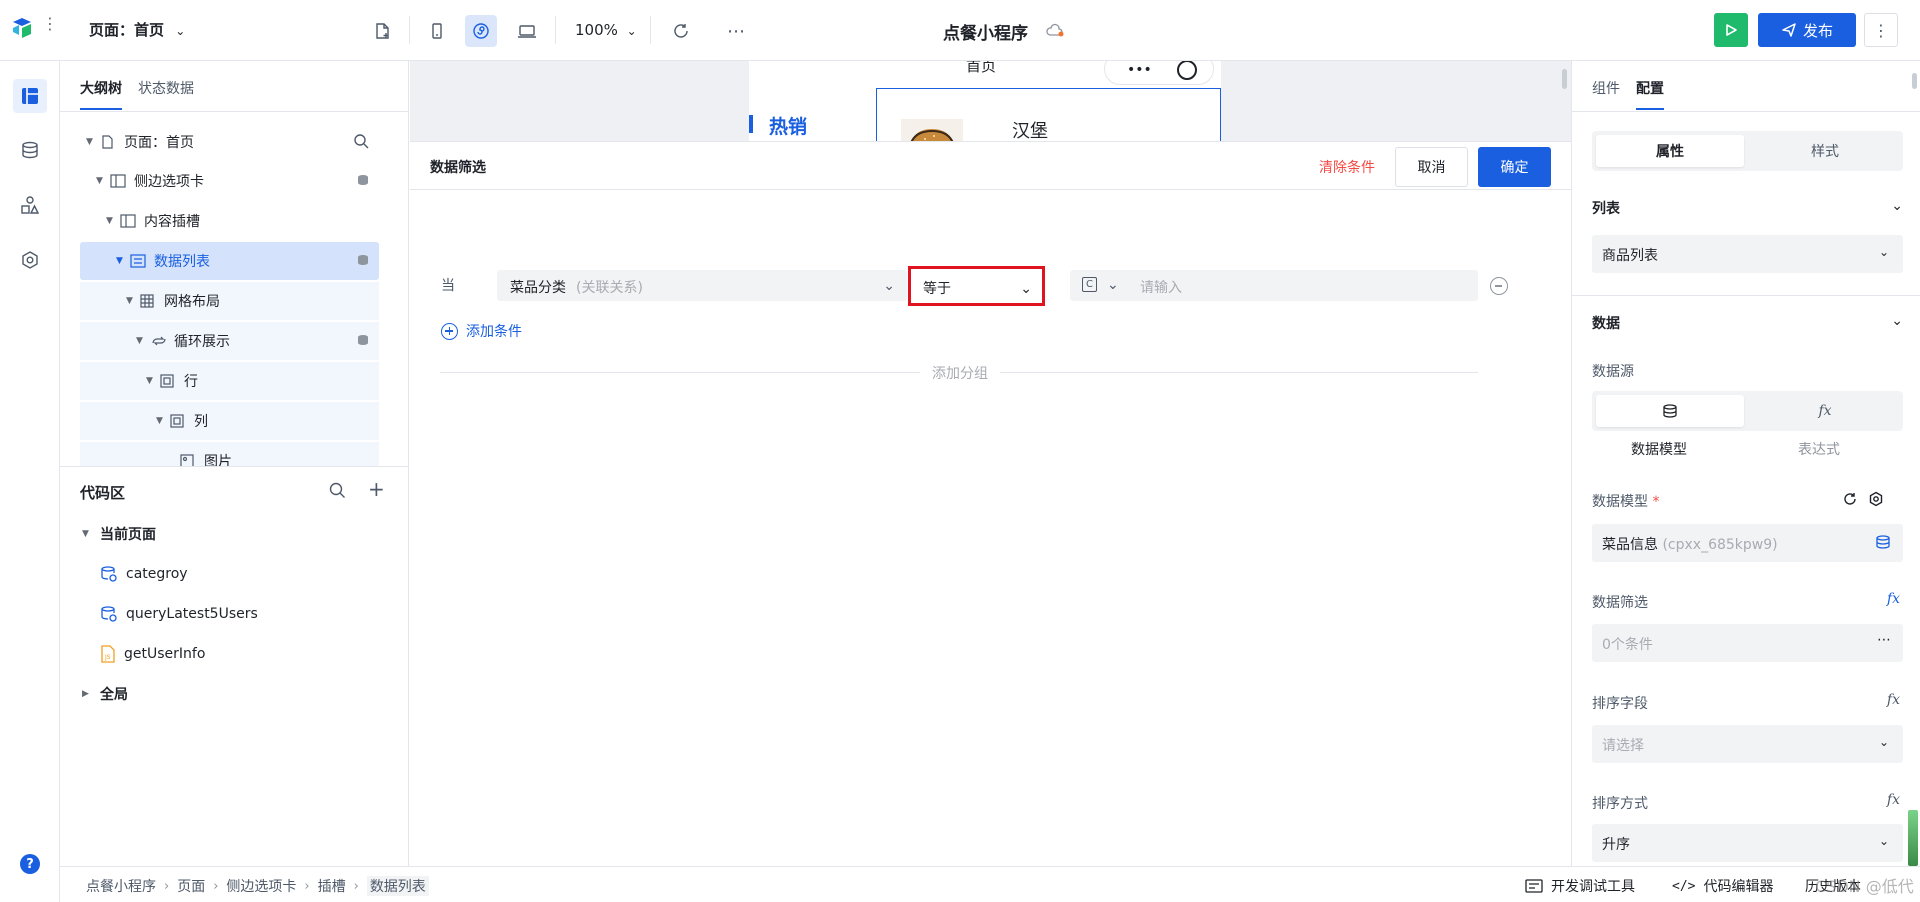 This screenshot has height=902, width=1920. What do you see at coordinates (137, 29) in the screenshot?
I see `page-selector: 页面：首页 ⌄` at bounding box center [137, 29].